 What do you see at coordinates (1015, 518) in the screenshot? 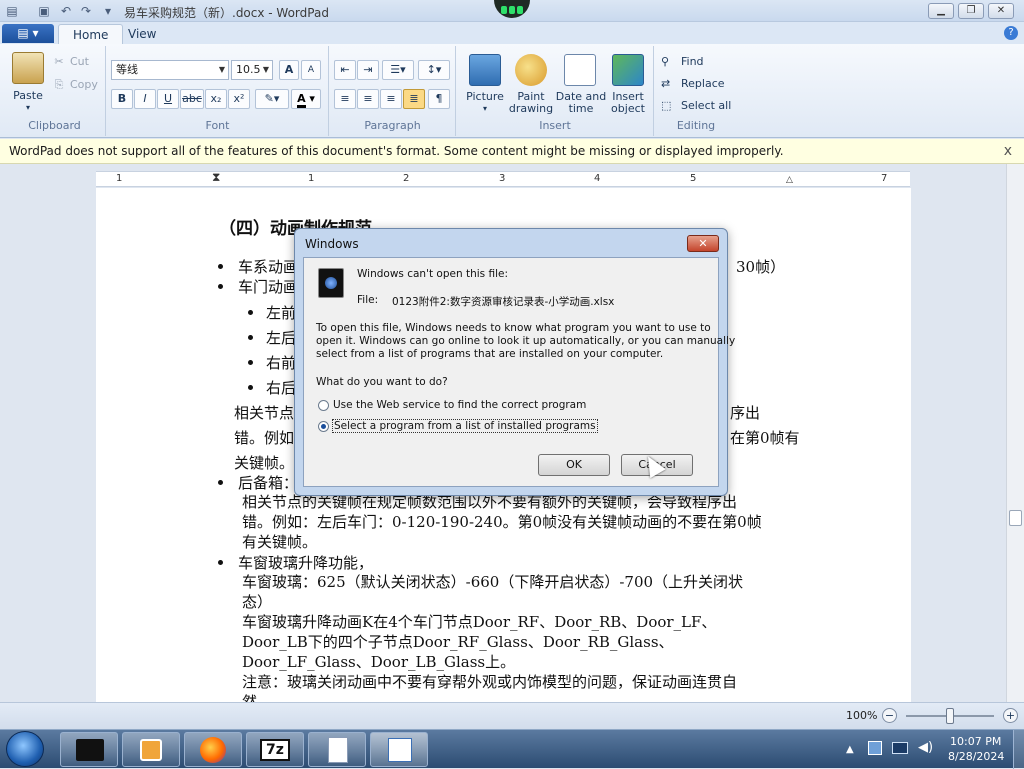
I see `scrollbar-thumb` at bounding box center [1015, 518].